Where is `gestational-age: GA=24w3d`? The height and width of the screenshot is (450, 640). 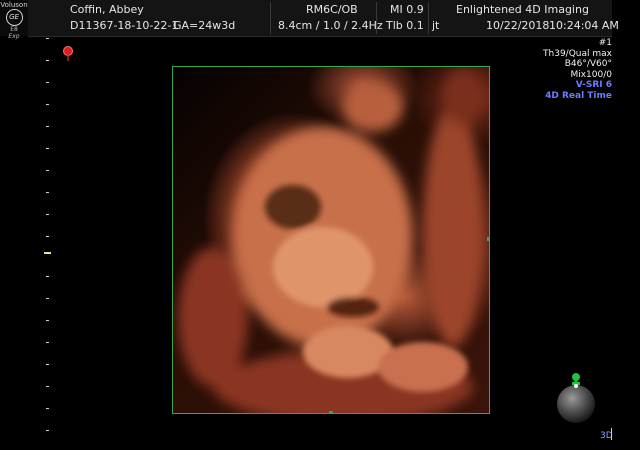 gestational-age: GA=24w3d is located at coordinates (204, 25).